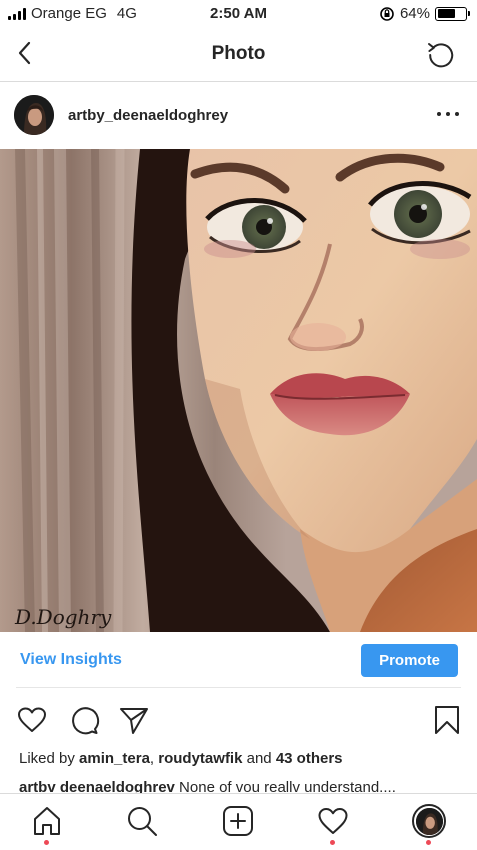  I want to click on view-insights-link: View Insights, so click(71, 660).